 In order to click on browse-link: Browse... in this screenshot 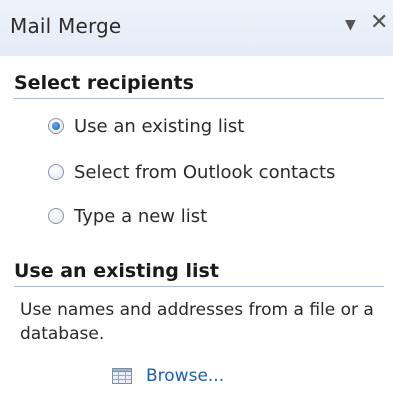, I will do `click(168, 376)`.